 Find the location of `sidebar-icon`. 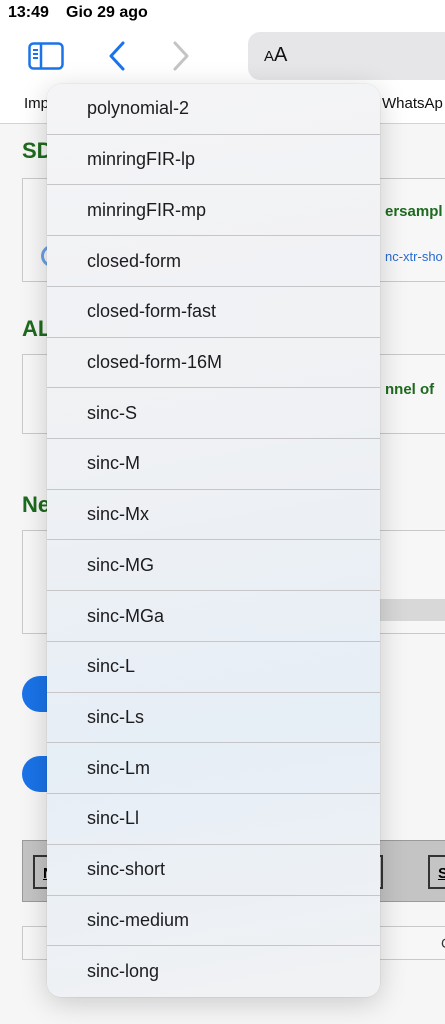

sidebar-icon is located at coordinates (46, 56).